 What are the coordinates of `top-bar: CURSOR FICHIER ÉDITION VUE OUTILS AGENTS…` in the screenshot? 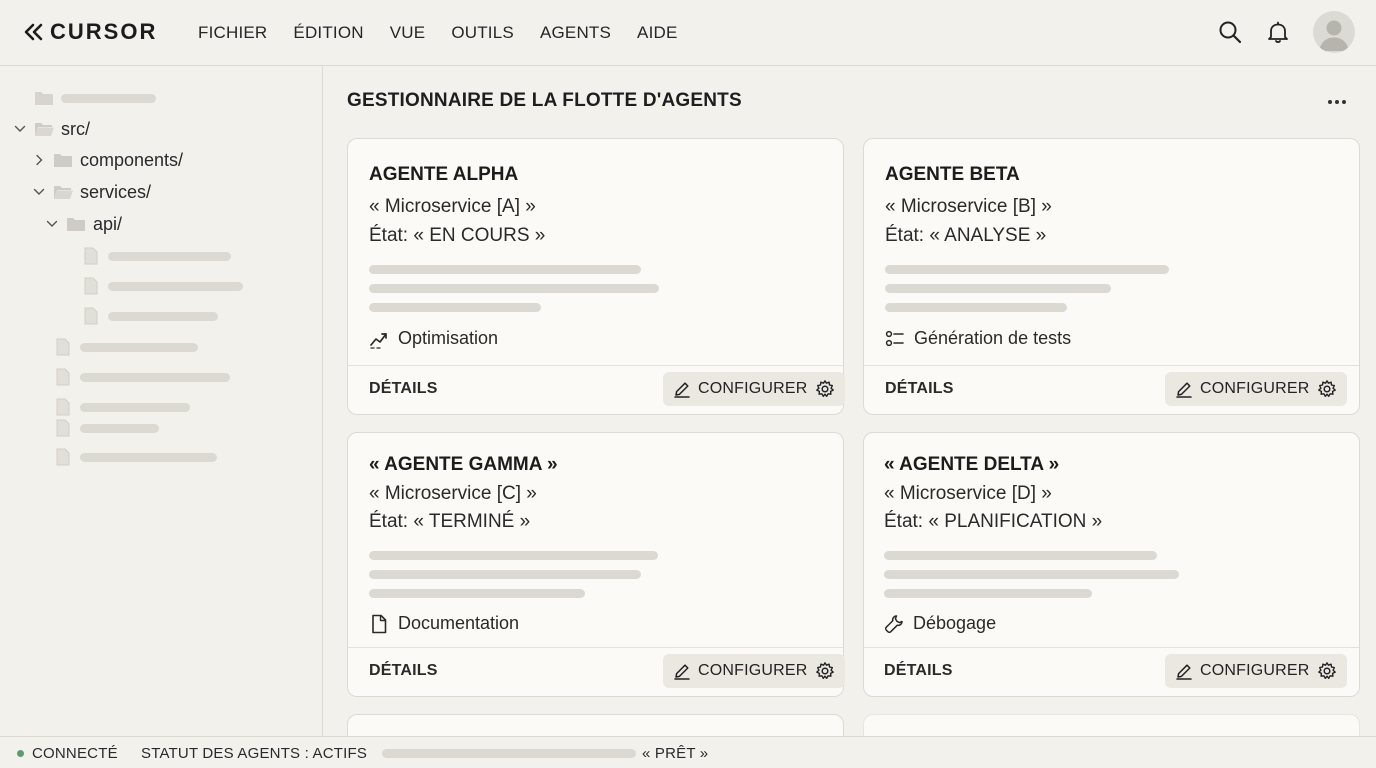 It's located at (688, 33).